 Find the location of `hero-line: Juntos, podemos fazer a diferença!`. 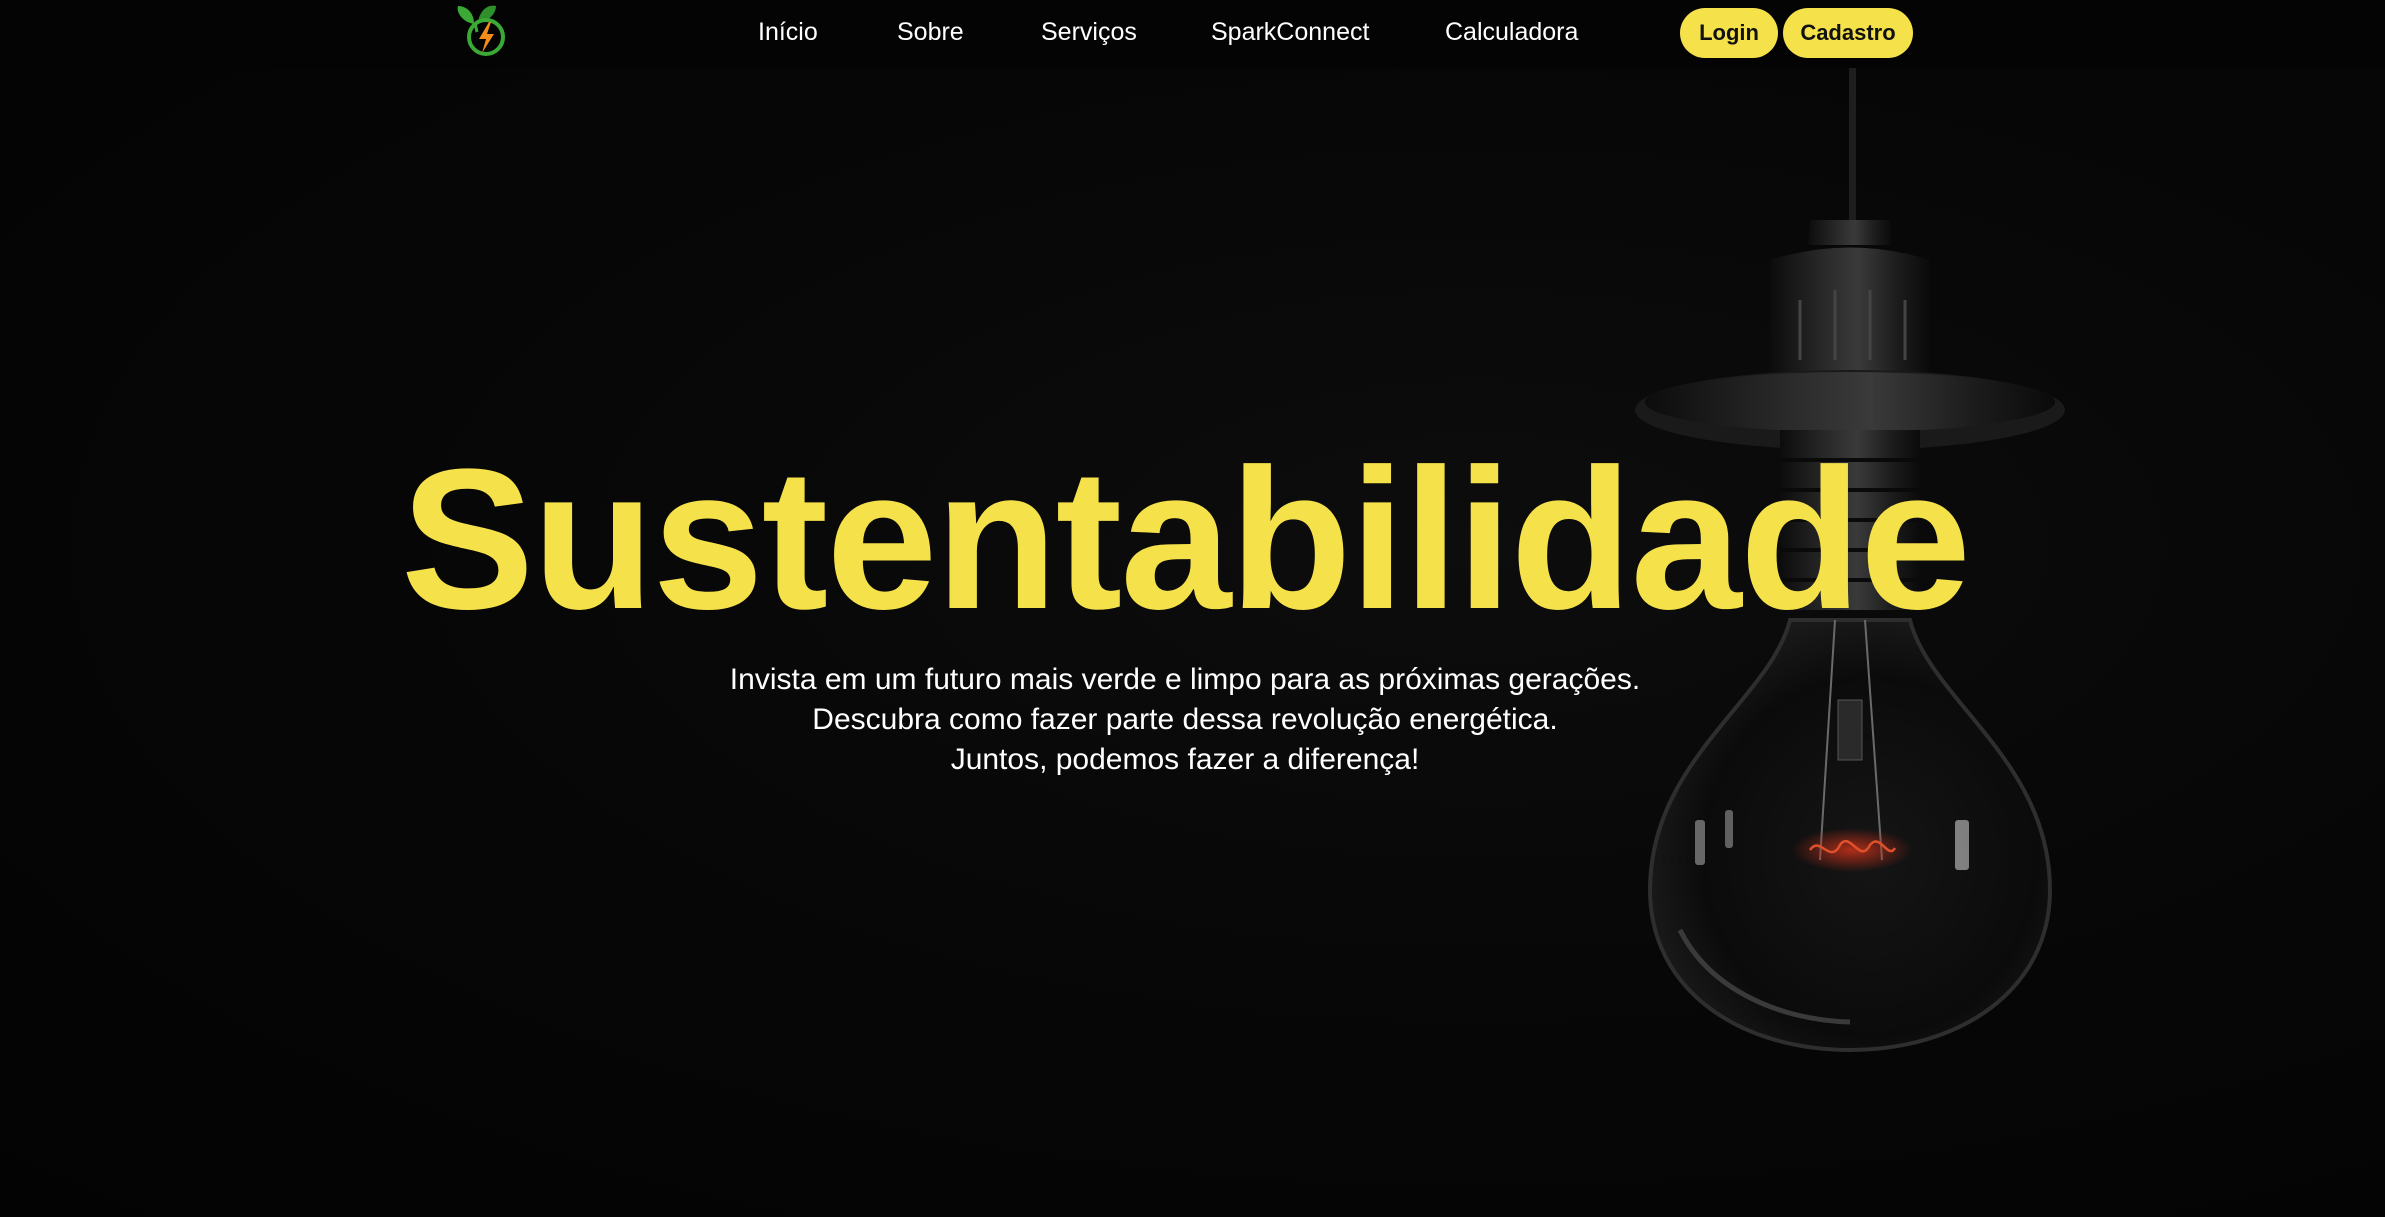

hero-line: Juntos, podemos fazer a diferença! is located at coordinates (1185, 759).